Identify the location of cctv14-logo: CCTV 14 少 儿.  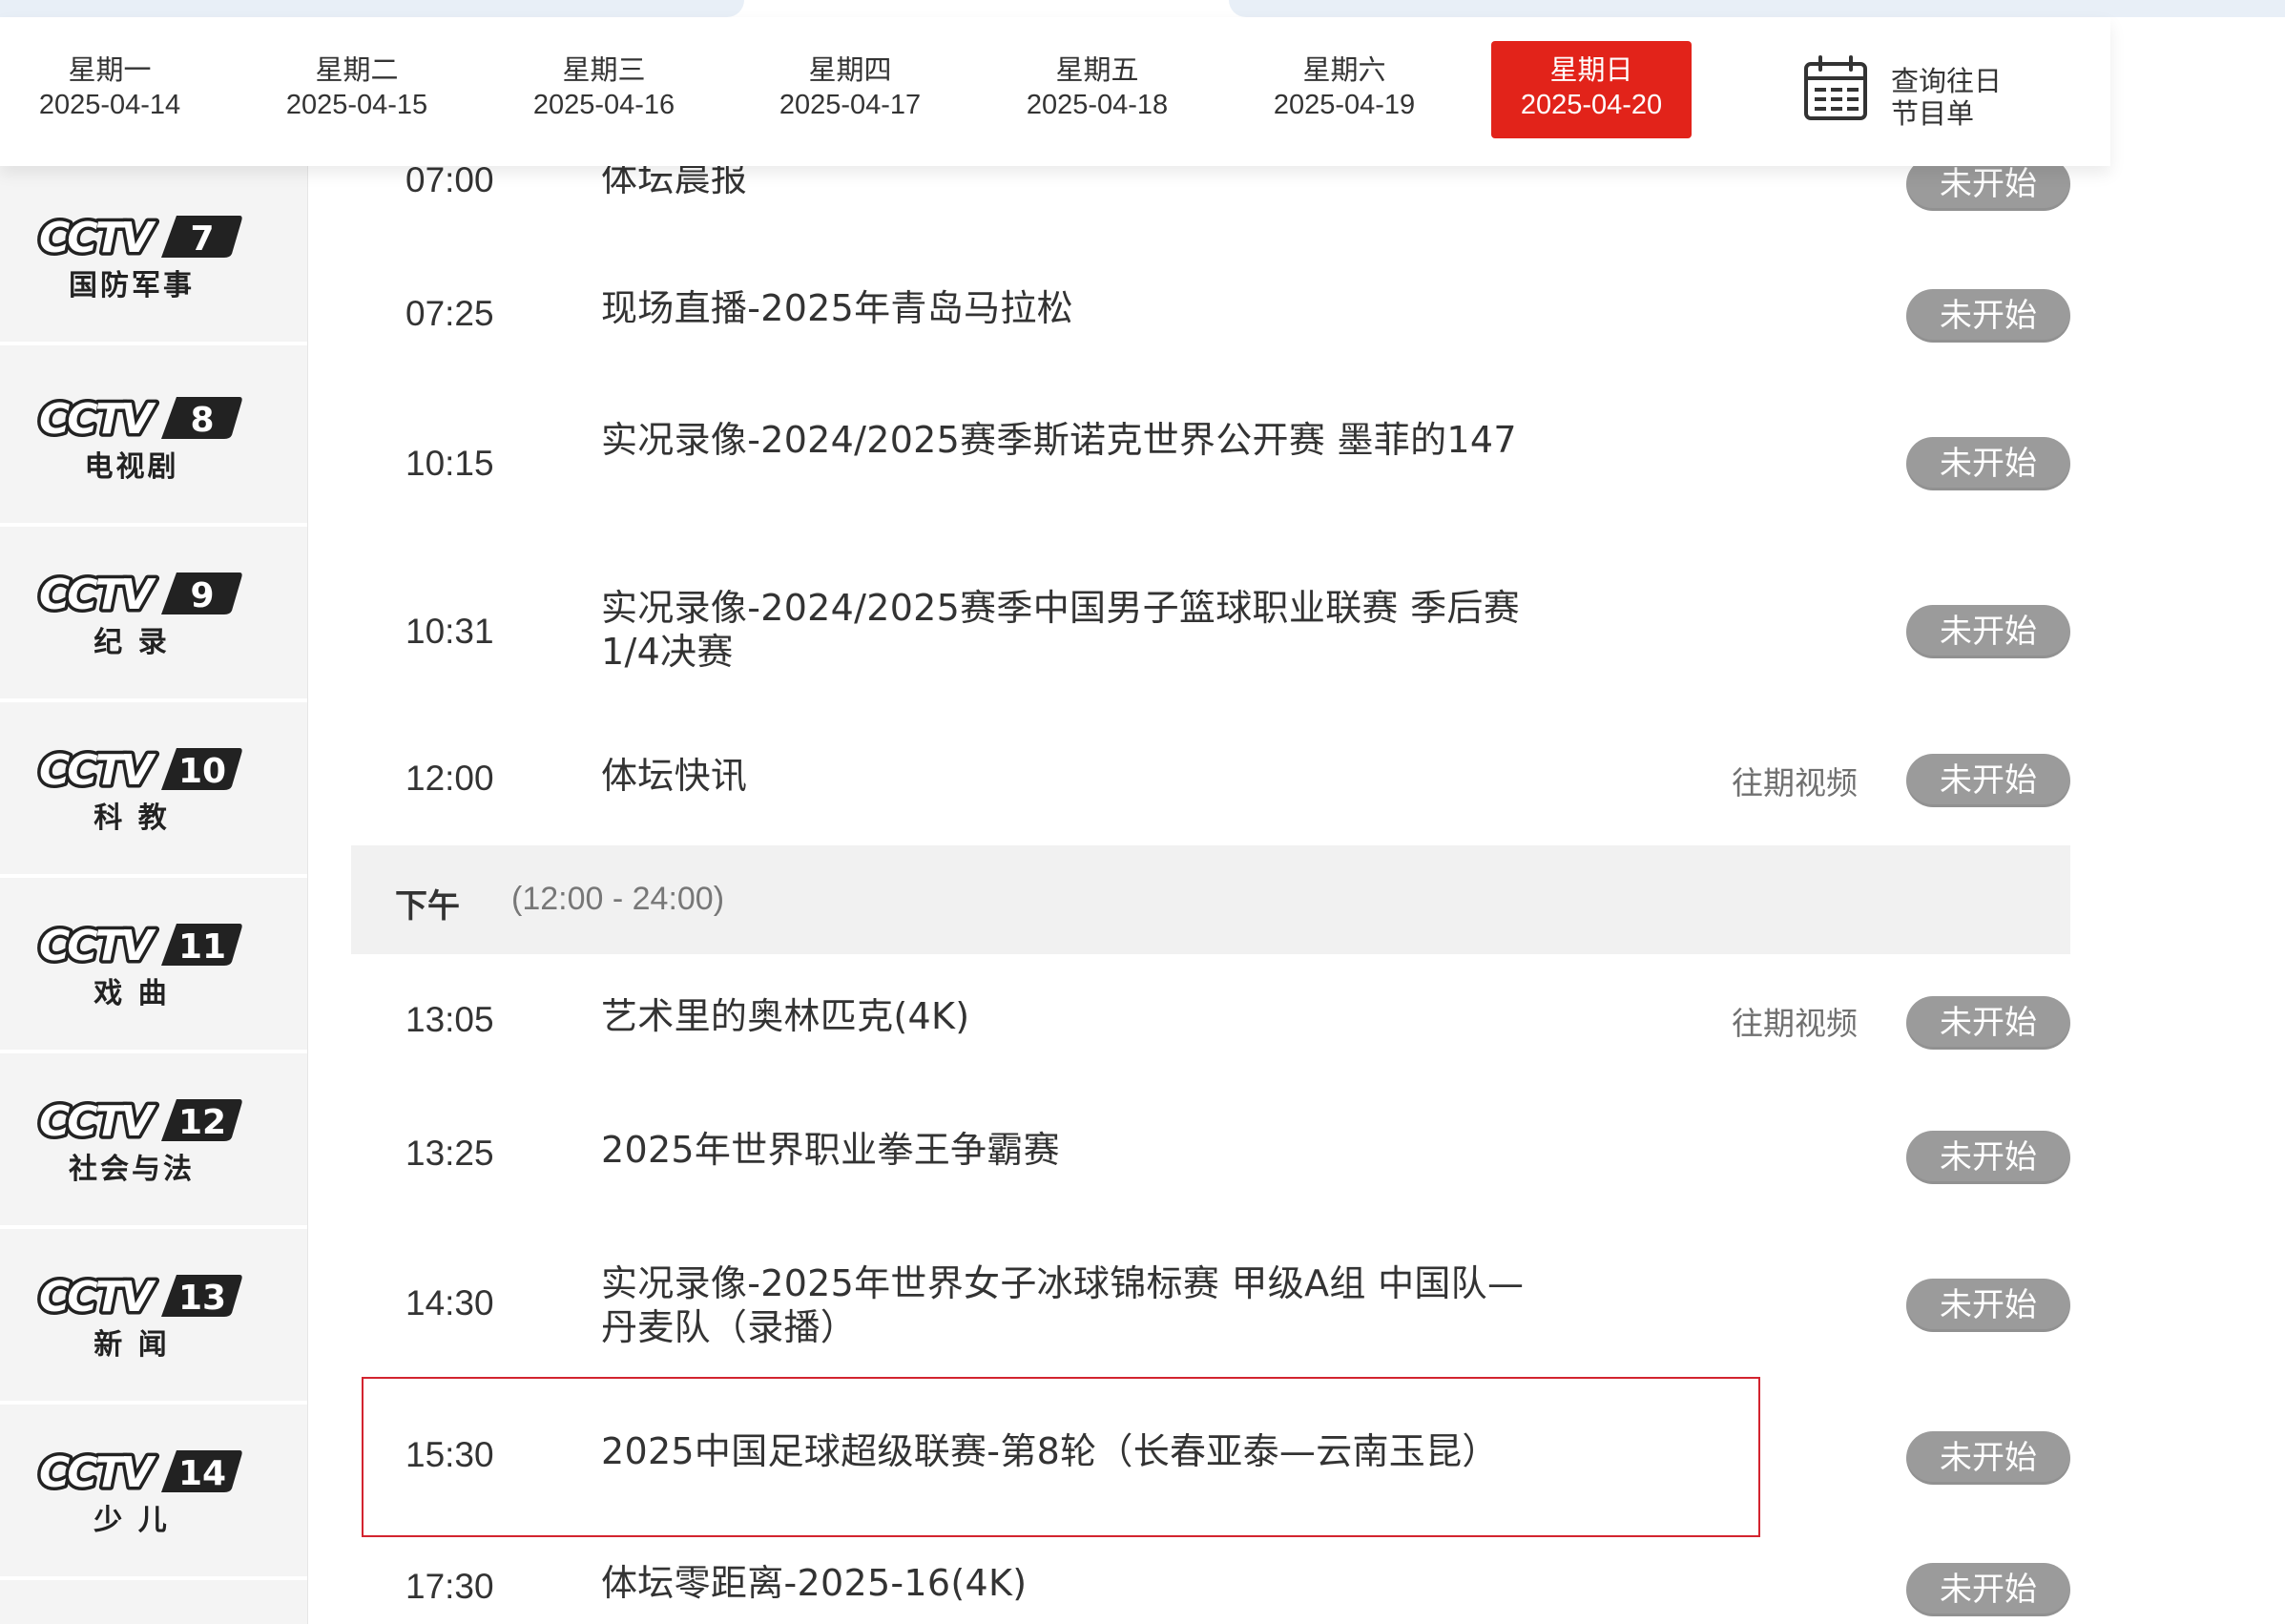
(139, 1492).